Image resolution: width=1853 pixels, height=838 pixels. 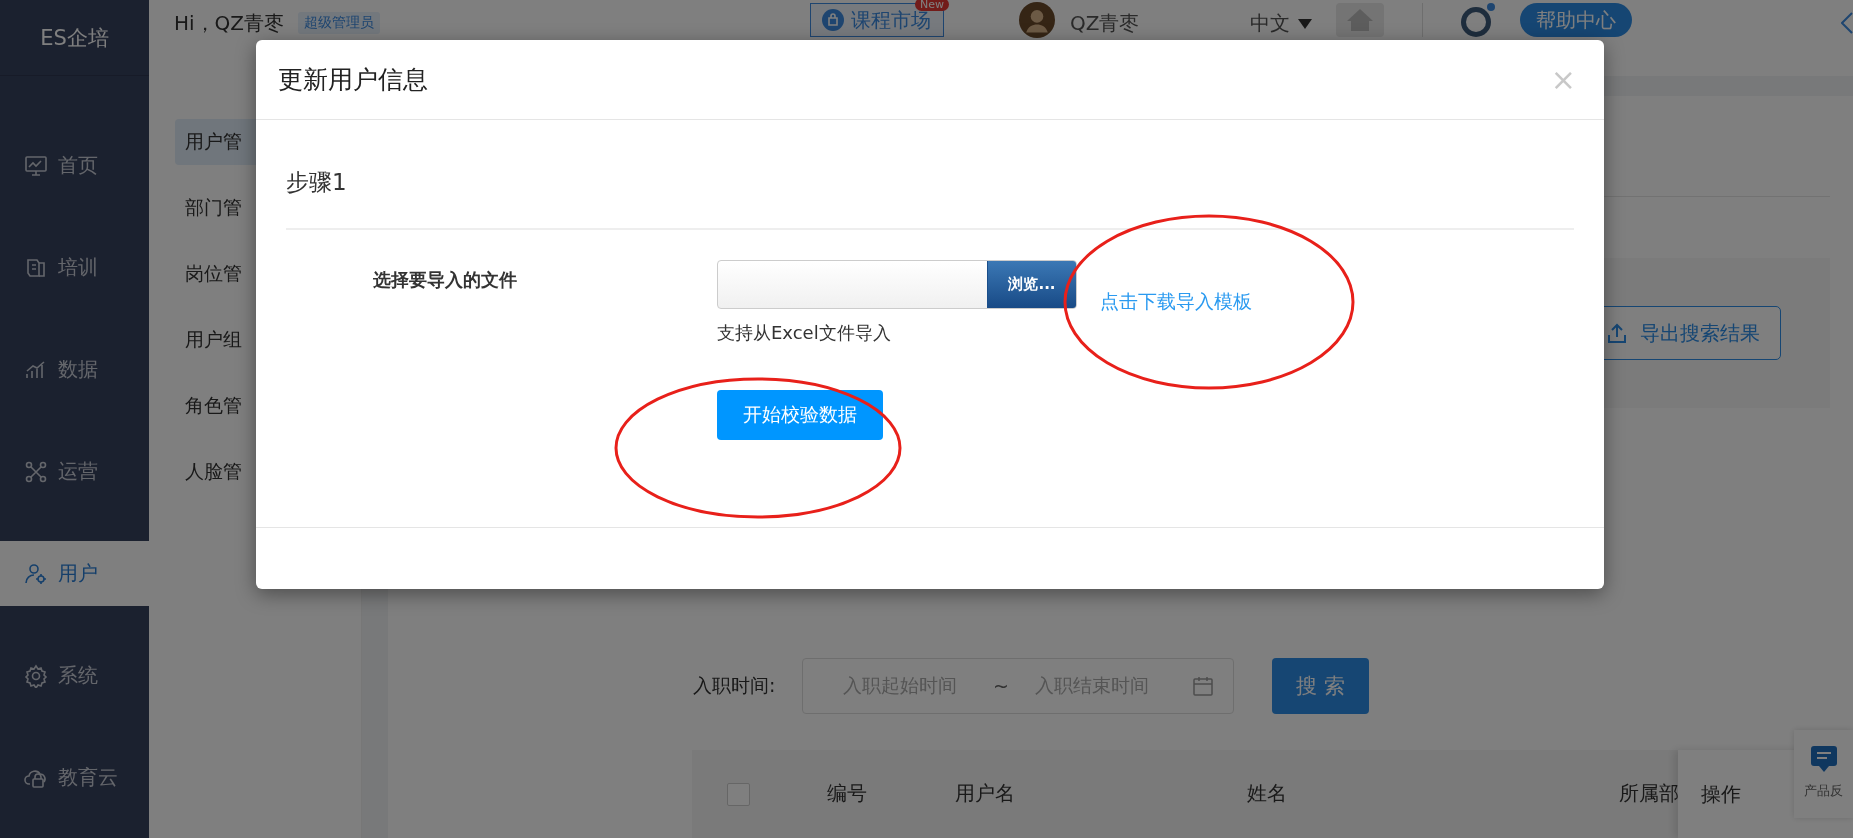 What do you see at coordinates (738, 794) in the screenshot?
I see `select-all-checkbox` at bounding box center [738, 794].